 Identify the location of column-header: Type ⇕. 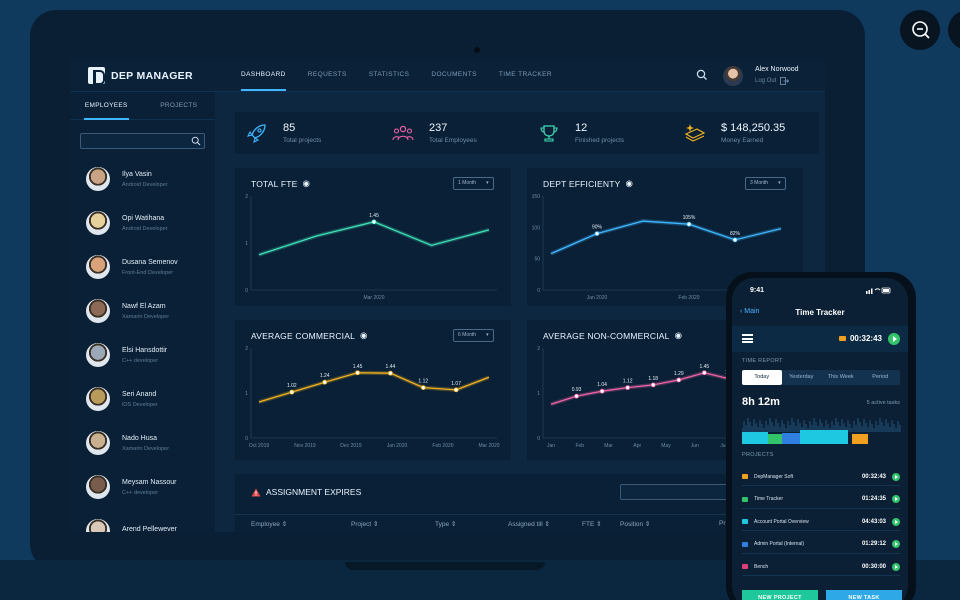
(445, 524).